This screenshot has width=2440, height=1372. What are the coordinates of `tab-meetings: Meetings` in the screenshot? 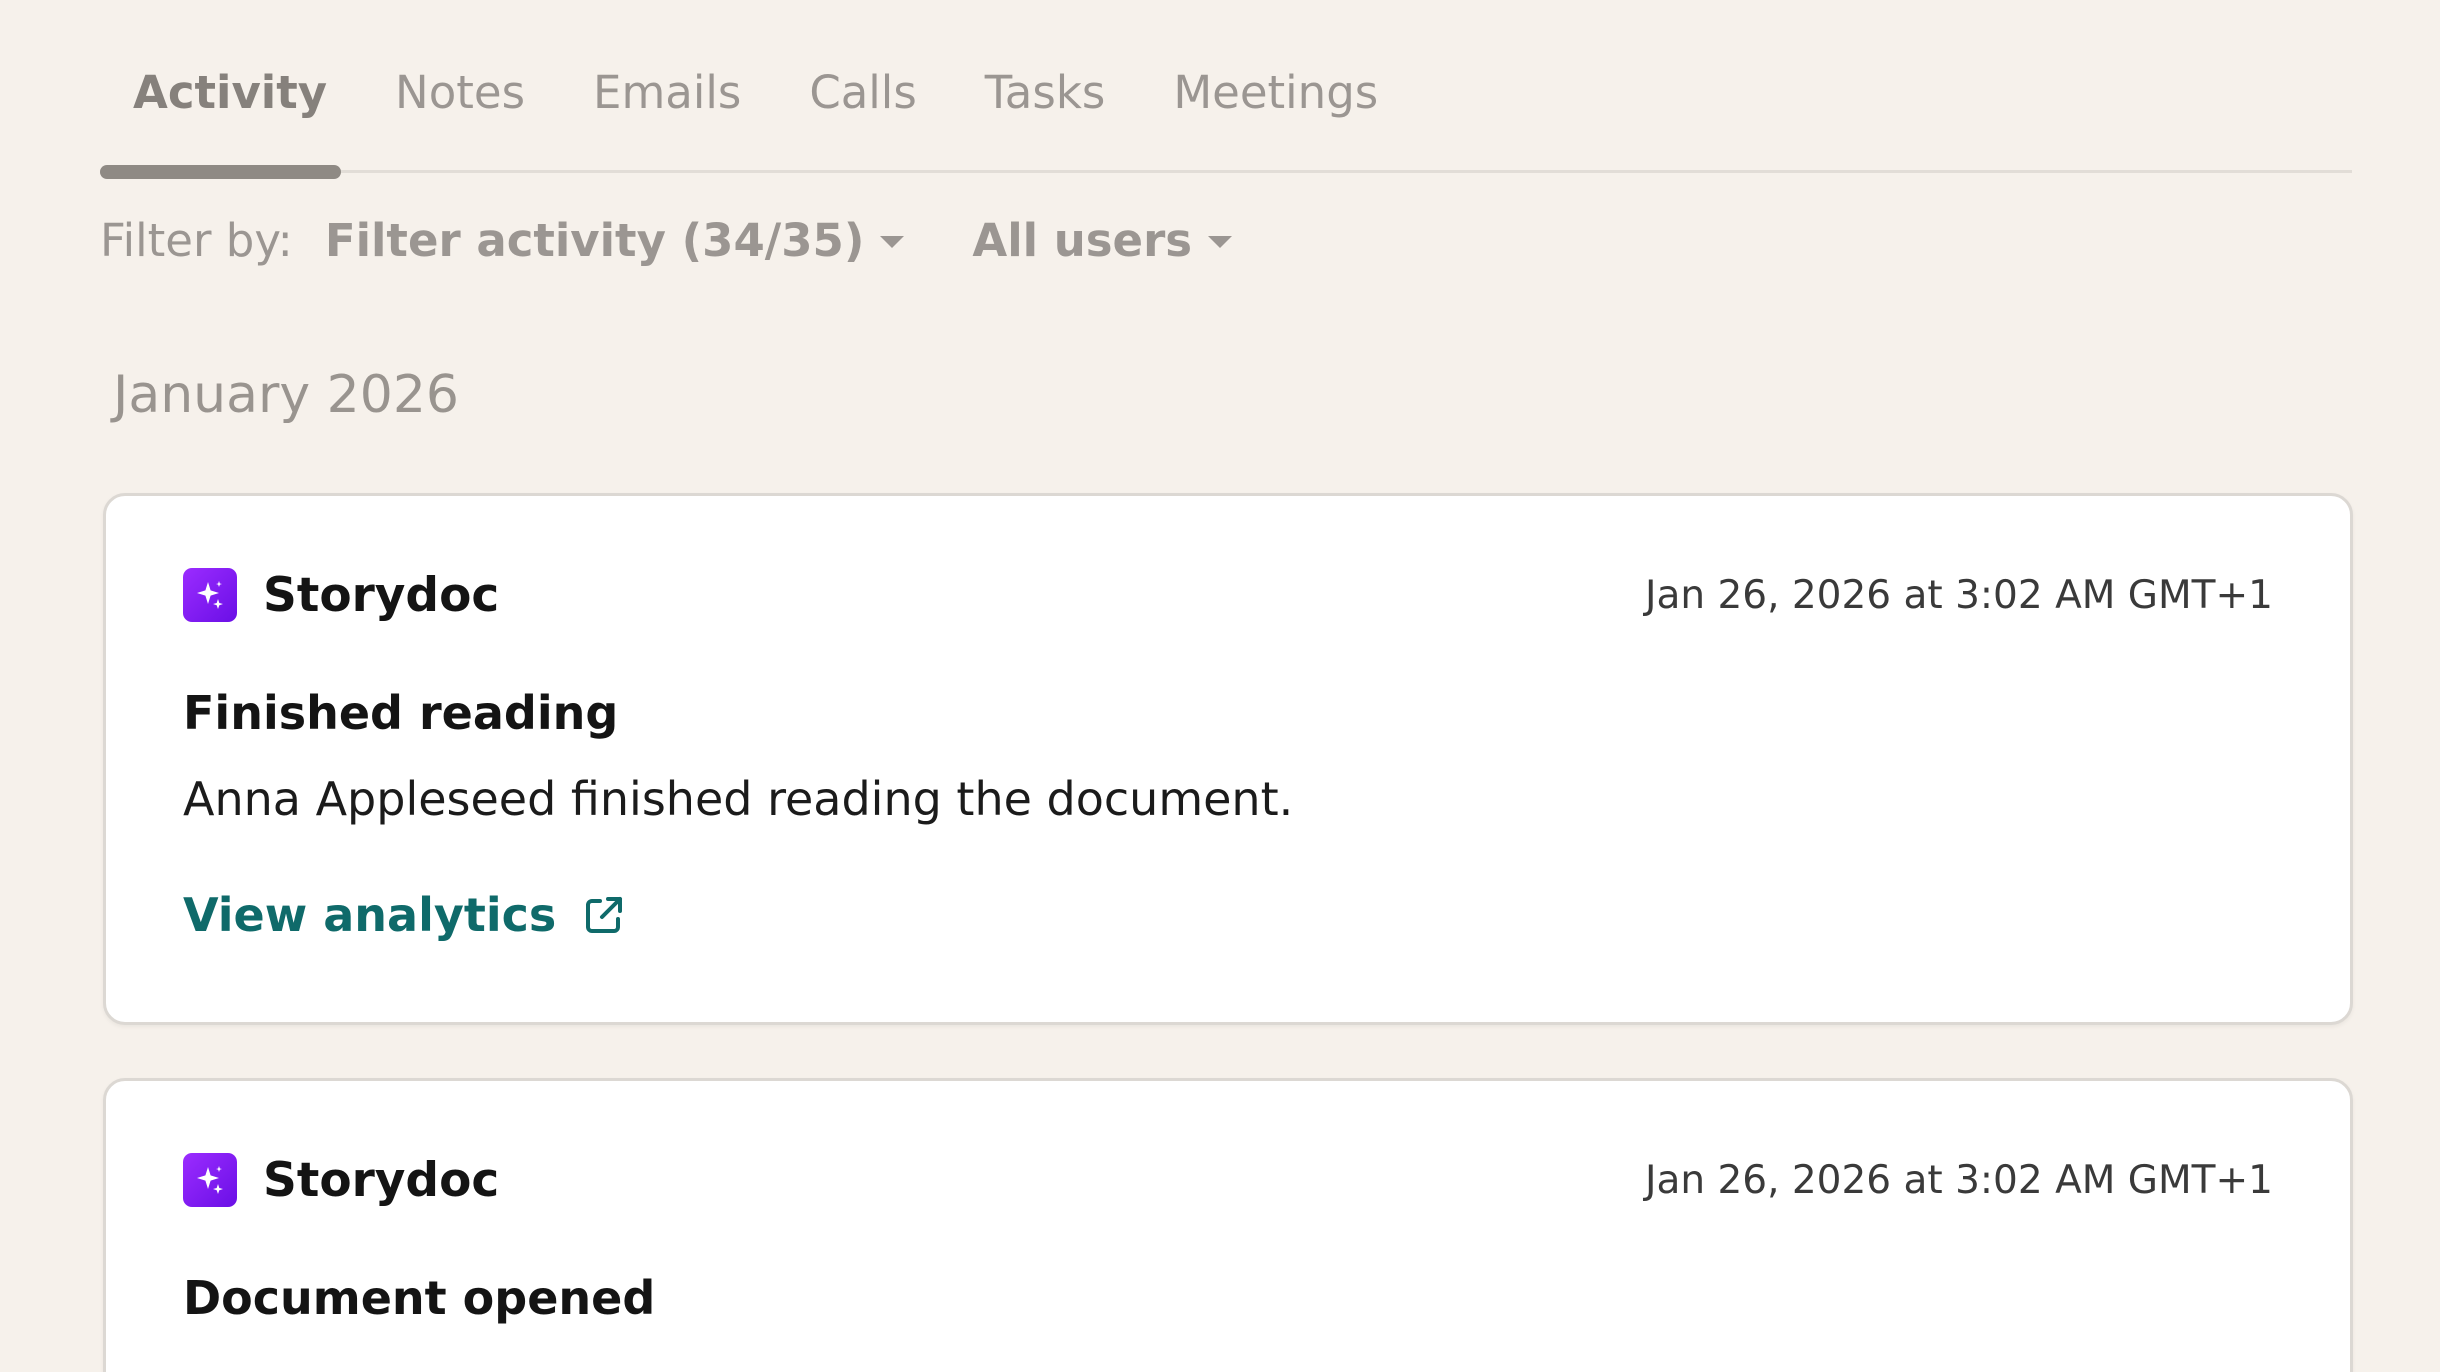 It's located at (1275, 92).